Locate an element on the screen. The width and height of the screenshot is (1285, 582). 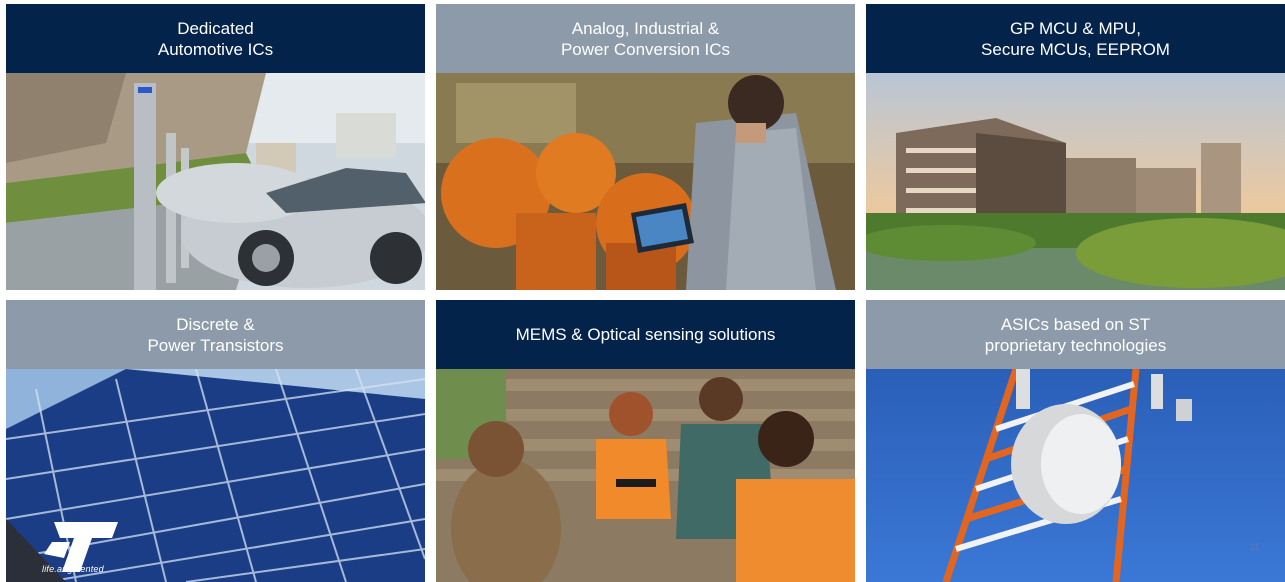
tile-label: GP MCU & MPU, Secure MCUs, EEPROM is located at coordinates (1075, 38).